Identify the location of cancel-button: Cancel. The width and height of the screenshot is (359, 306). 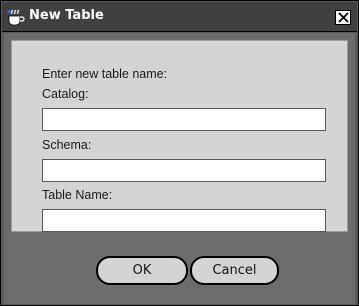
(234, 270).